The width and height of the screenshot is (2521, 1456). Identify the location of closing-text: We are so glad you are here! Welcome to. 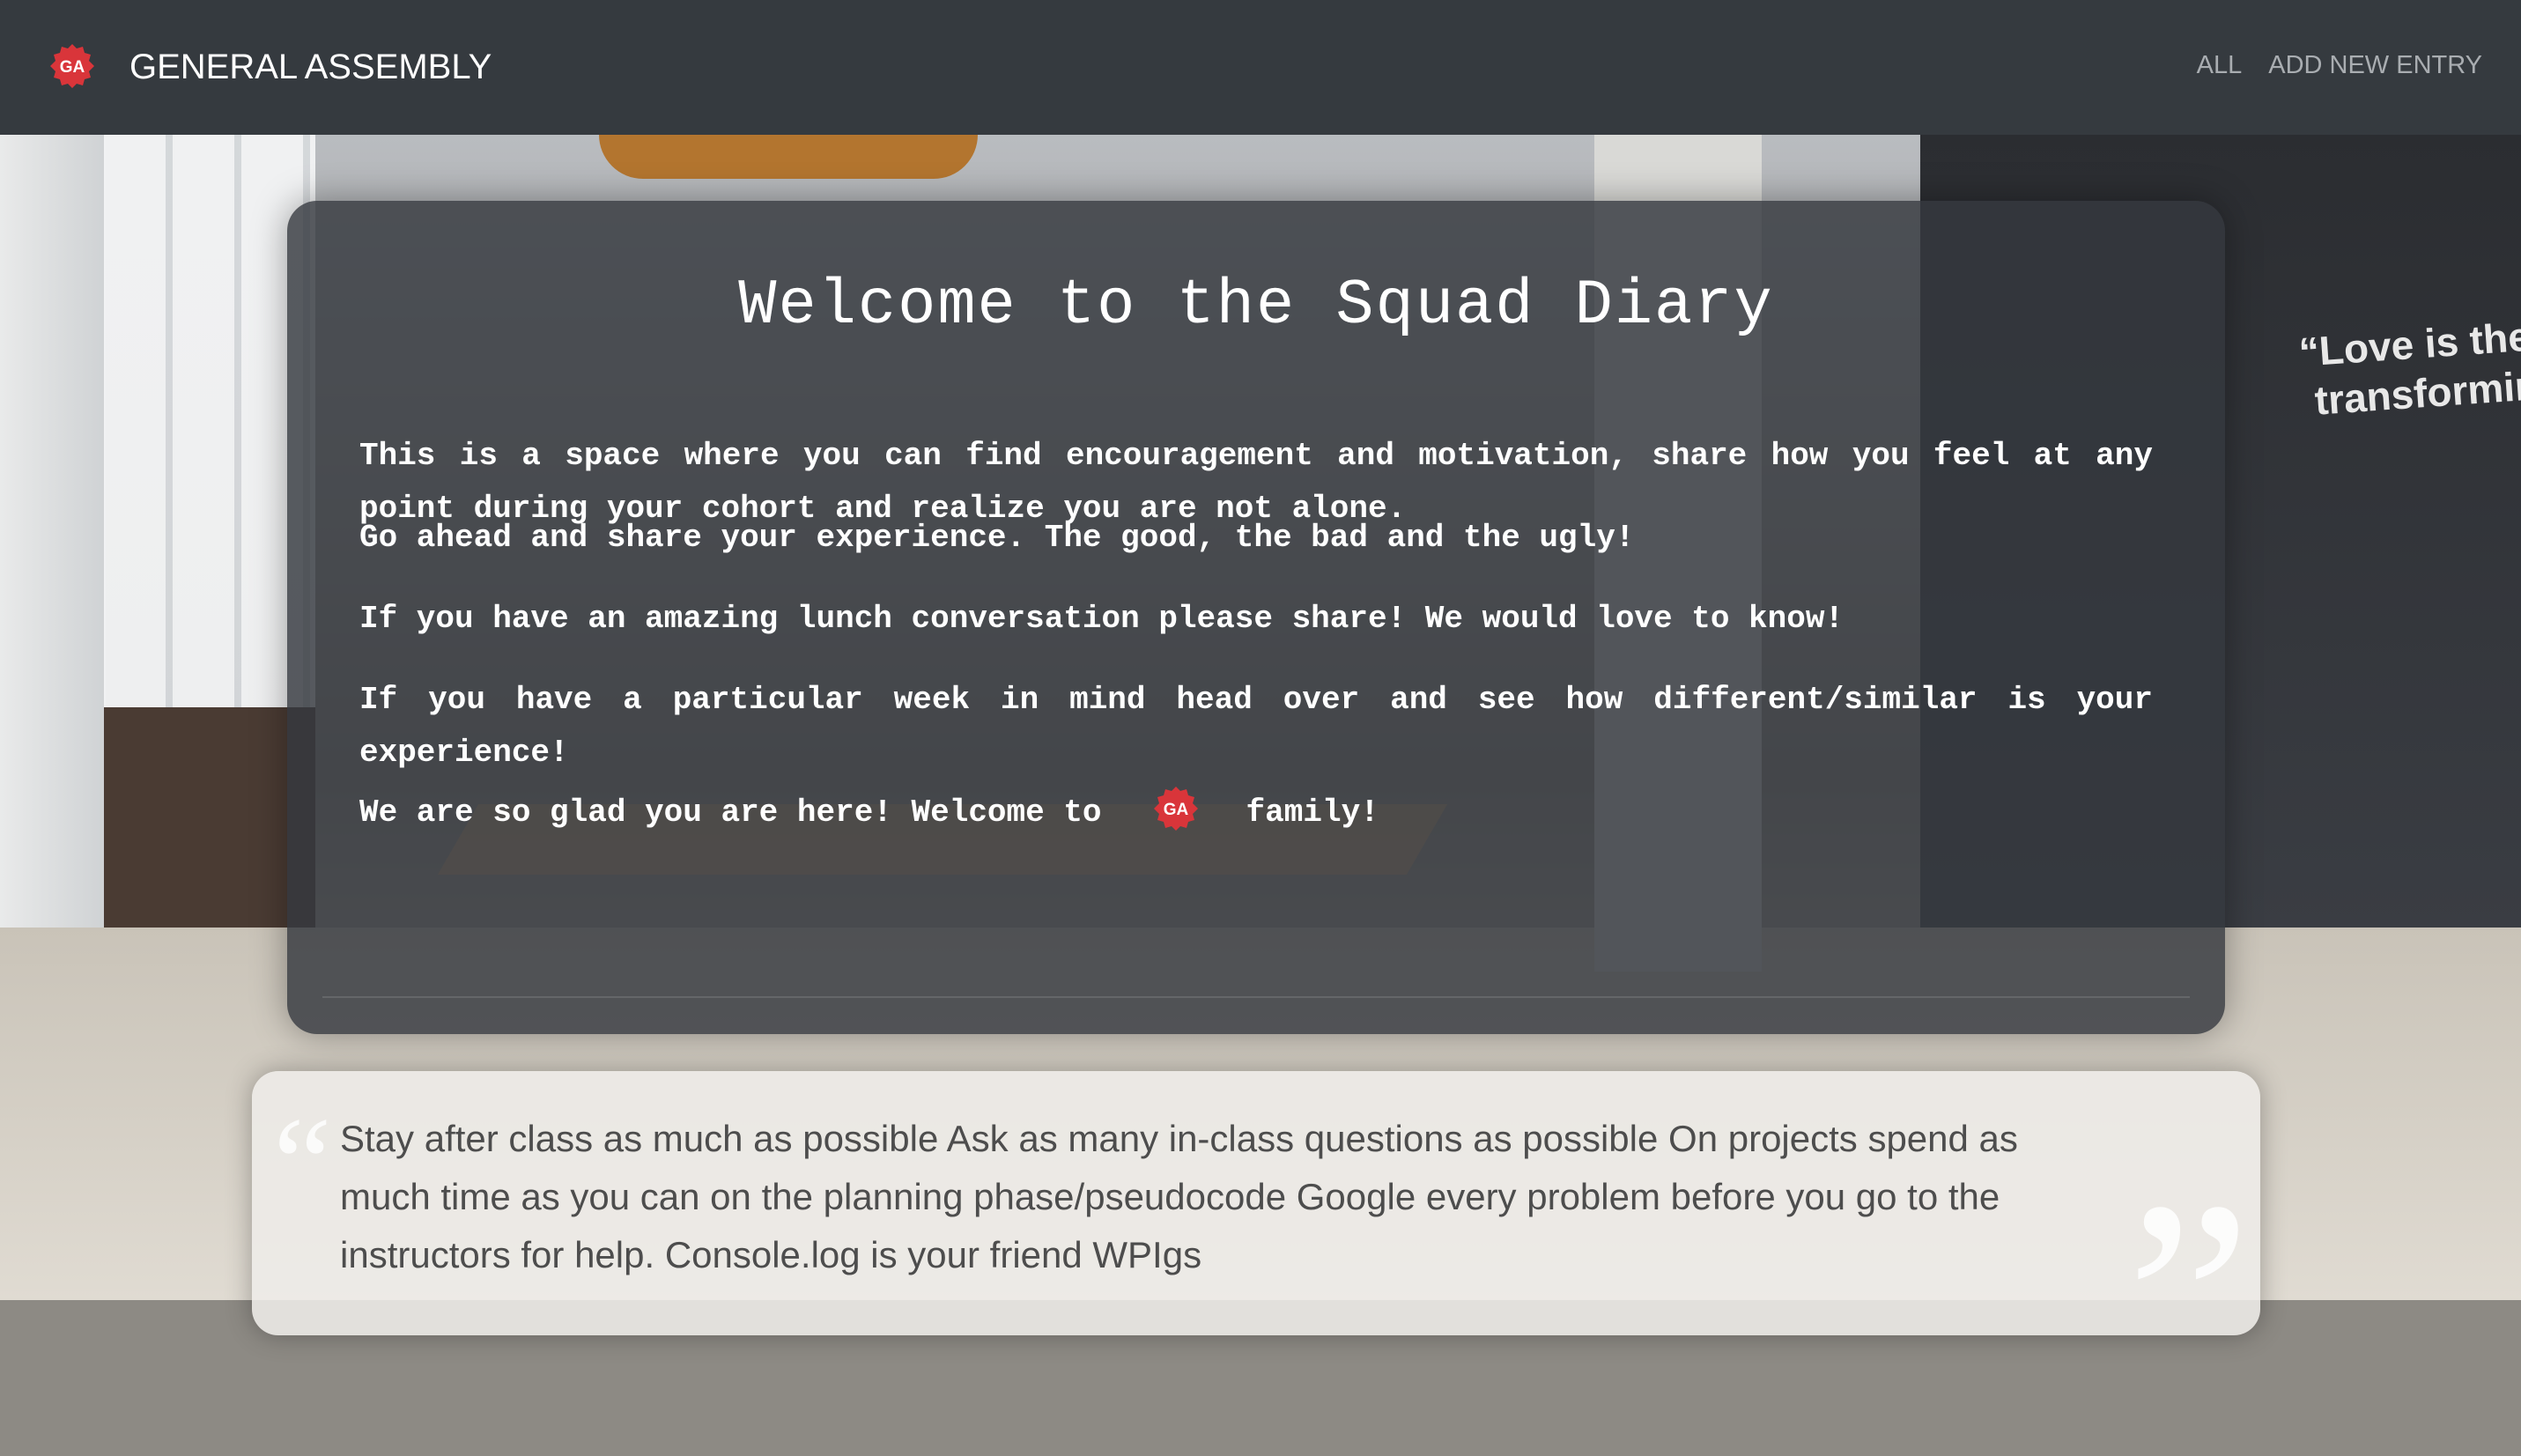
(731, 813).